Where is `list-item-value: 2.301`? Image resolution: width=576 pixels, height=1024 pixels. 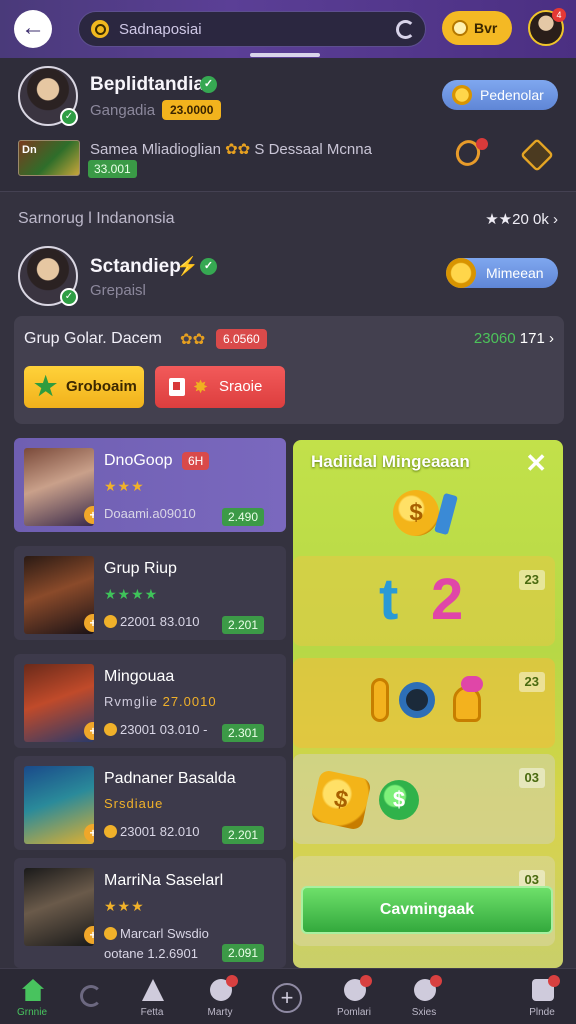 list-item-value: 2.301 is located at coordinates (242, 733).